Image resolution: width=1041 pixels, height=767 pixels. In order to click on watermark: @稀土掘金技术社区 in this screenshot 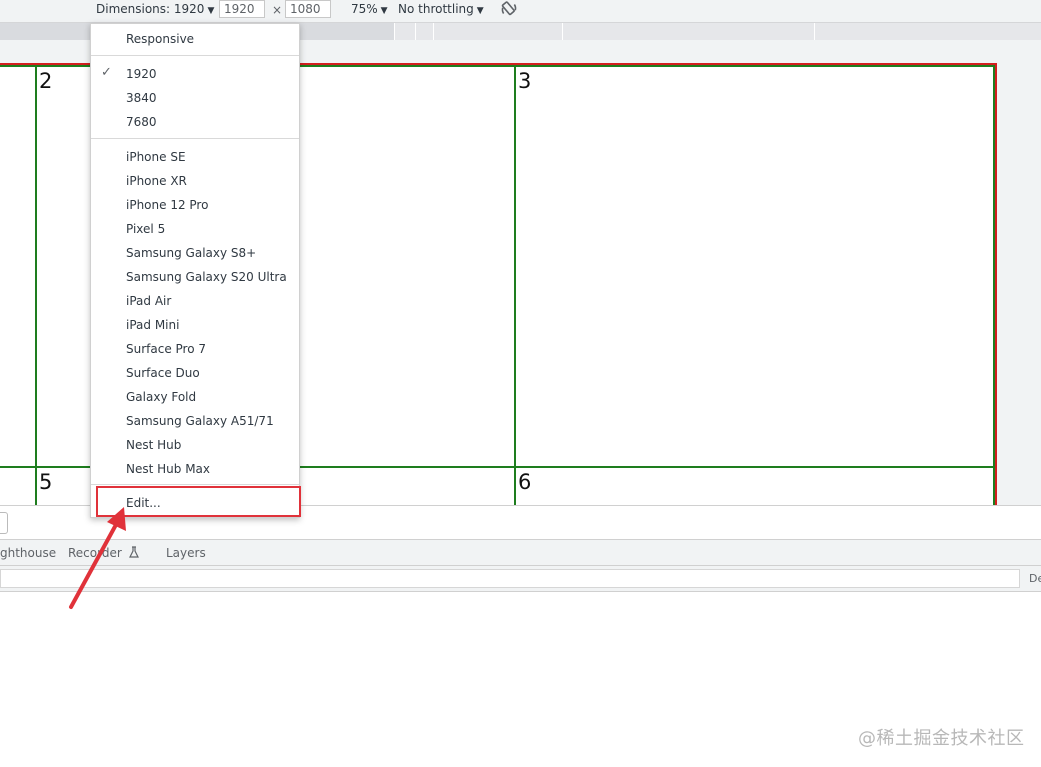, I will do `click(941, 738)`.